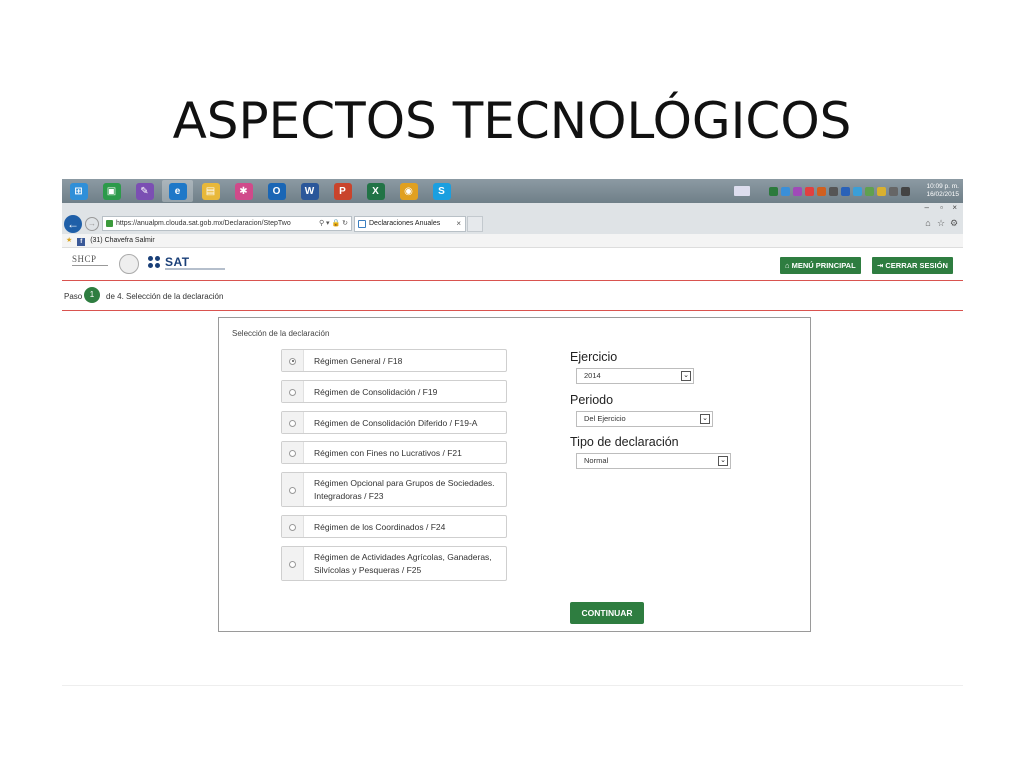 Image resolution: width=1024 pixels, height=768 pixels. I want to click on taskbar-powerpoint-button: P, so click(342, 191).